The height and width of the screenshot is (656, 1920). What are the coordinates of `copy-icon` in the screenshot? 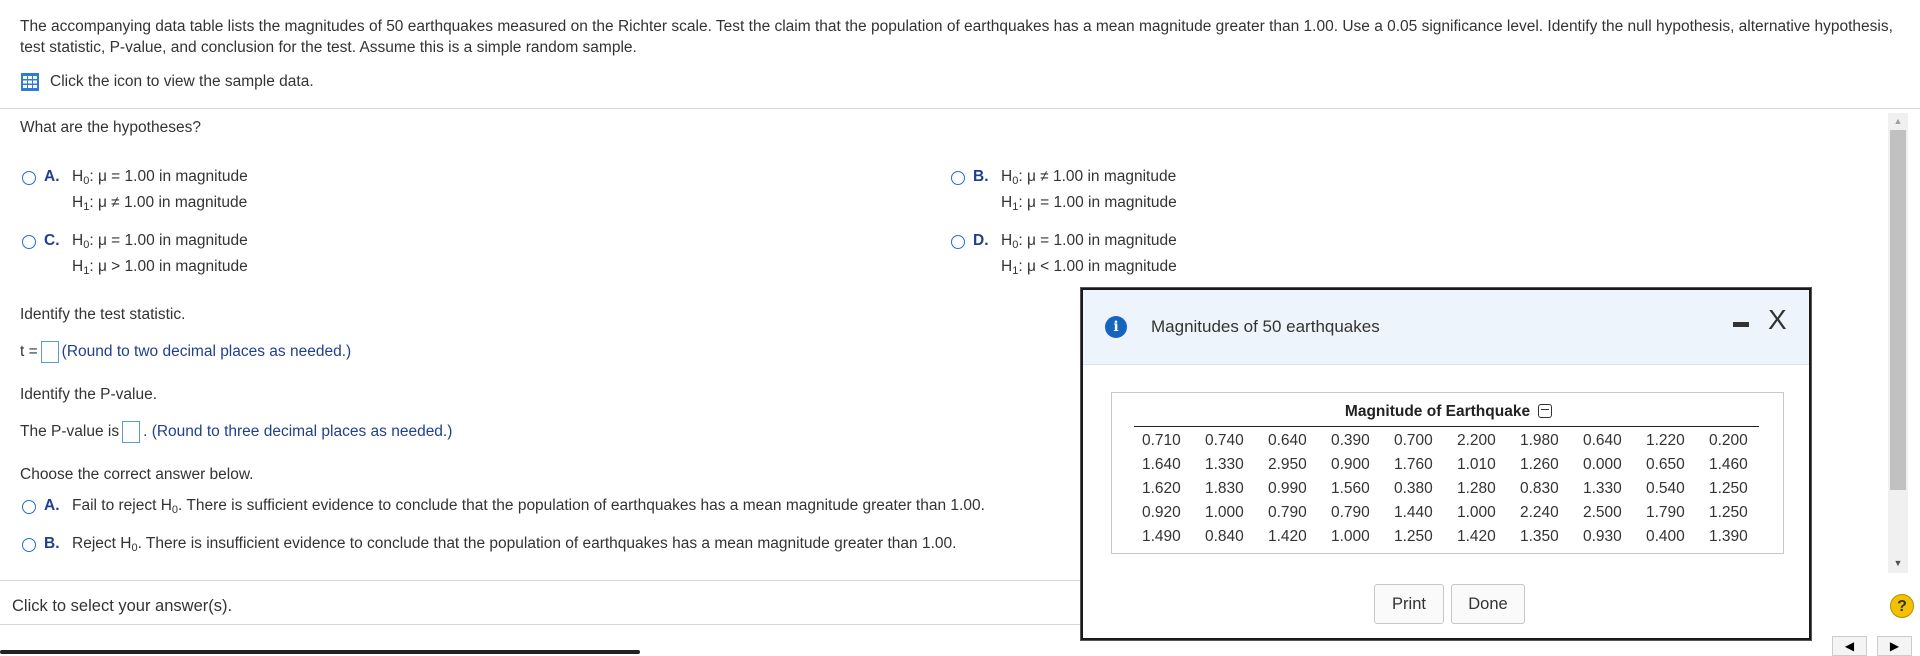 It's located at (1545, 410).